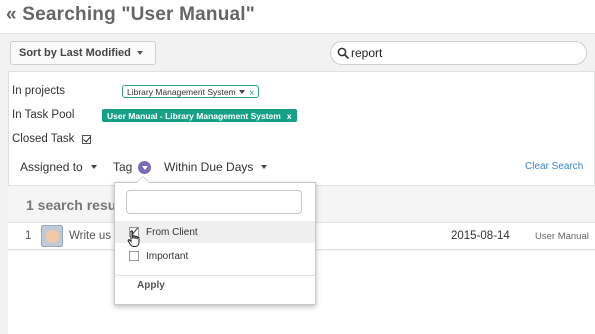  What do you see at coordinates (130, 14) in the screenshot?
I see `page-title: « Searching "User Manual"` at bounding box center [130, 14].